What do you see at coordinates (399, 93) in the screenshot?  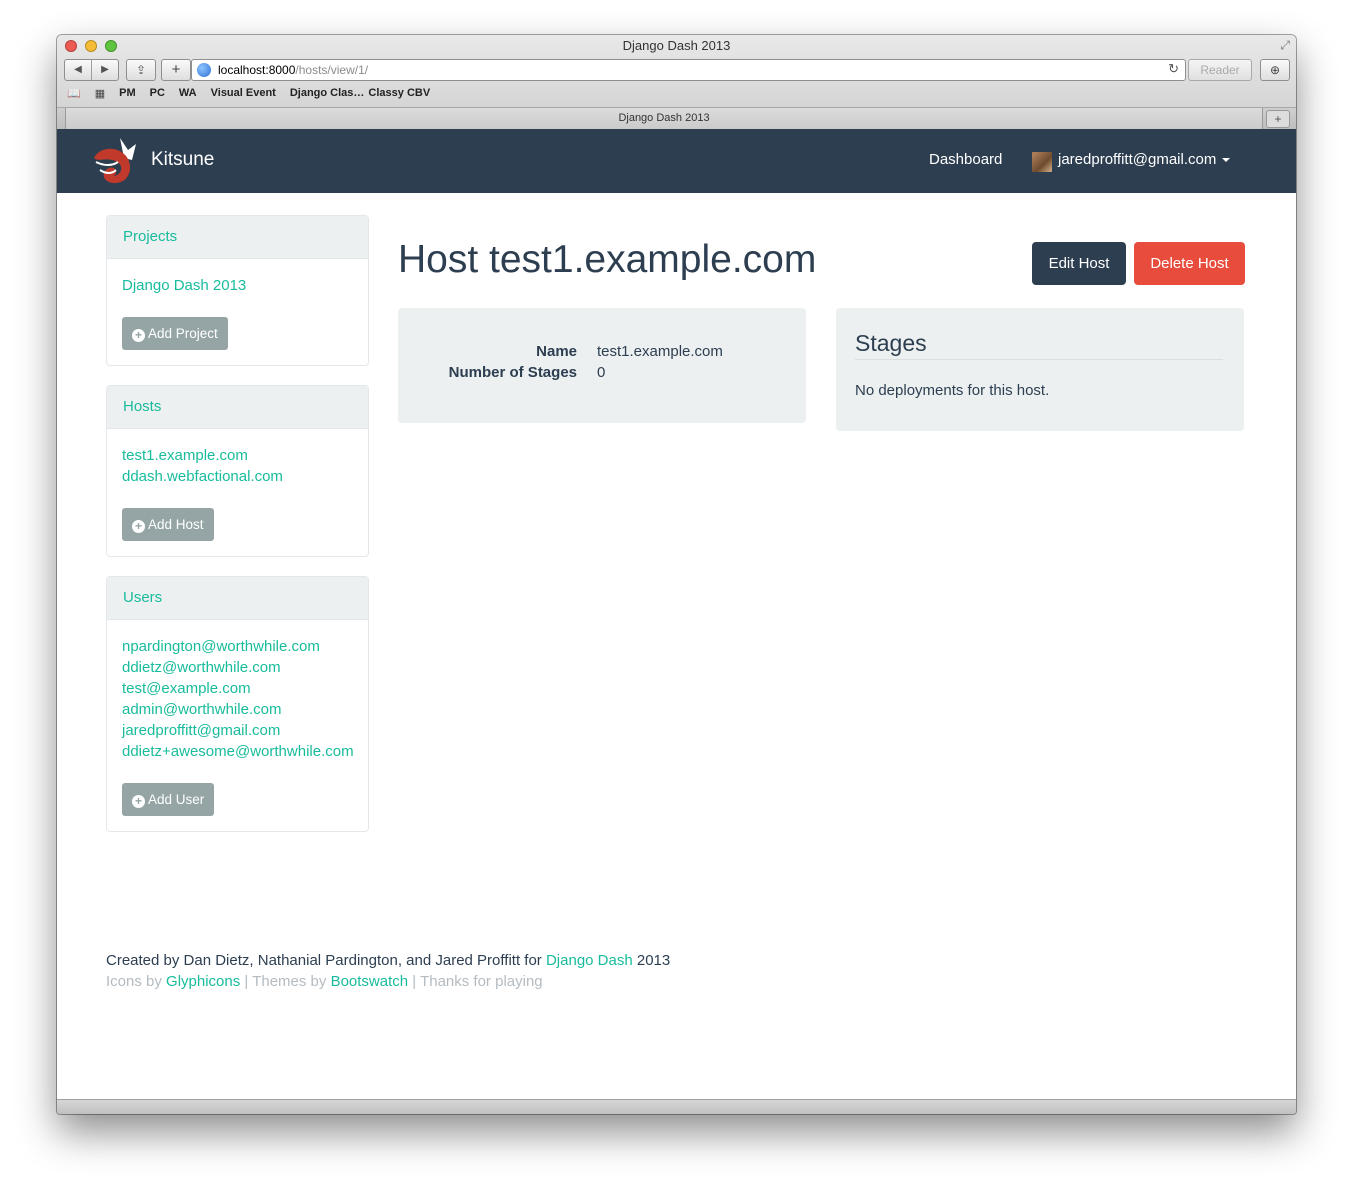 I see `bookmark-item: Classy CBV` at bounding box center [399, 93].